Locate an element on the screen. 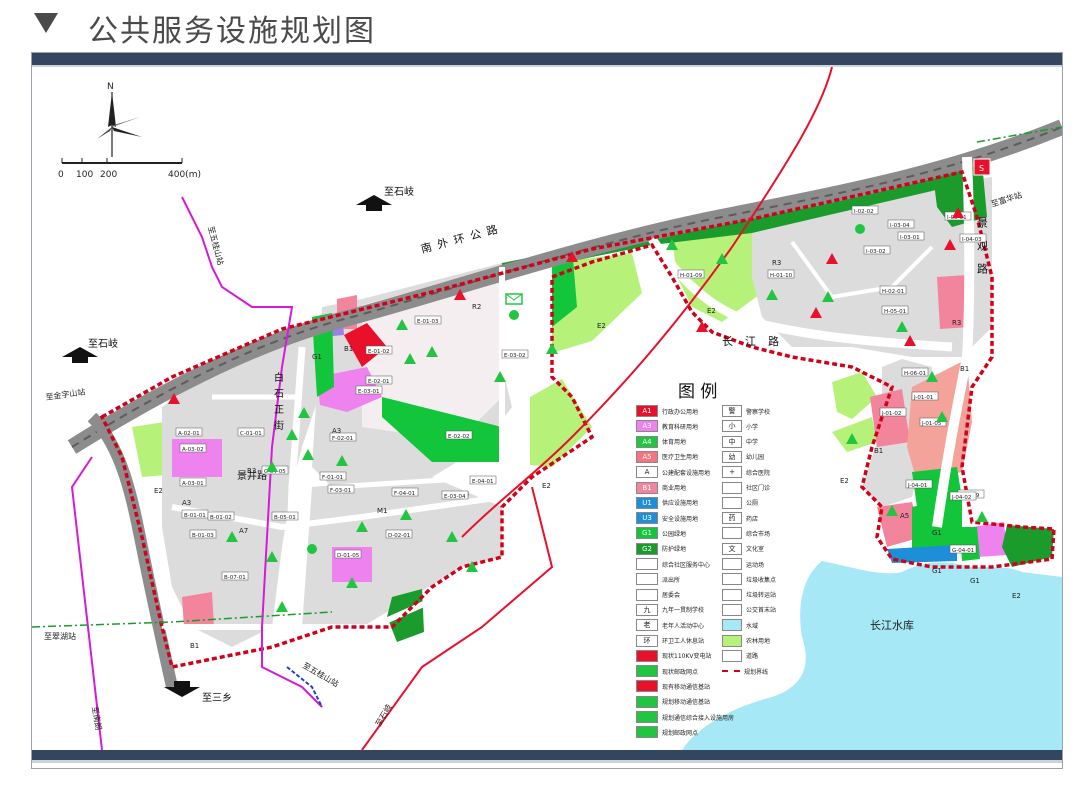 The width and height of the screenshot is (1080, 785). svg-text: F-04-01 is located at coordinates (404, 494).